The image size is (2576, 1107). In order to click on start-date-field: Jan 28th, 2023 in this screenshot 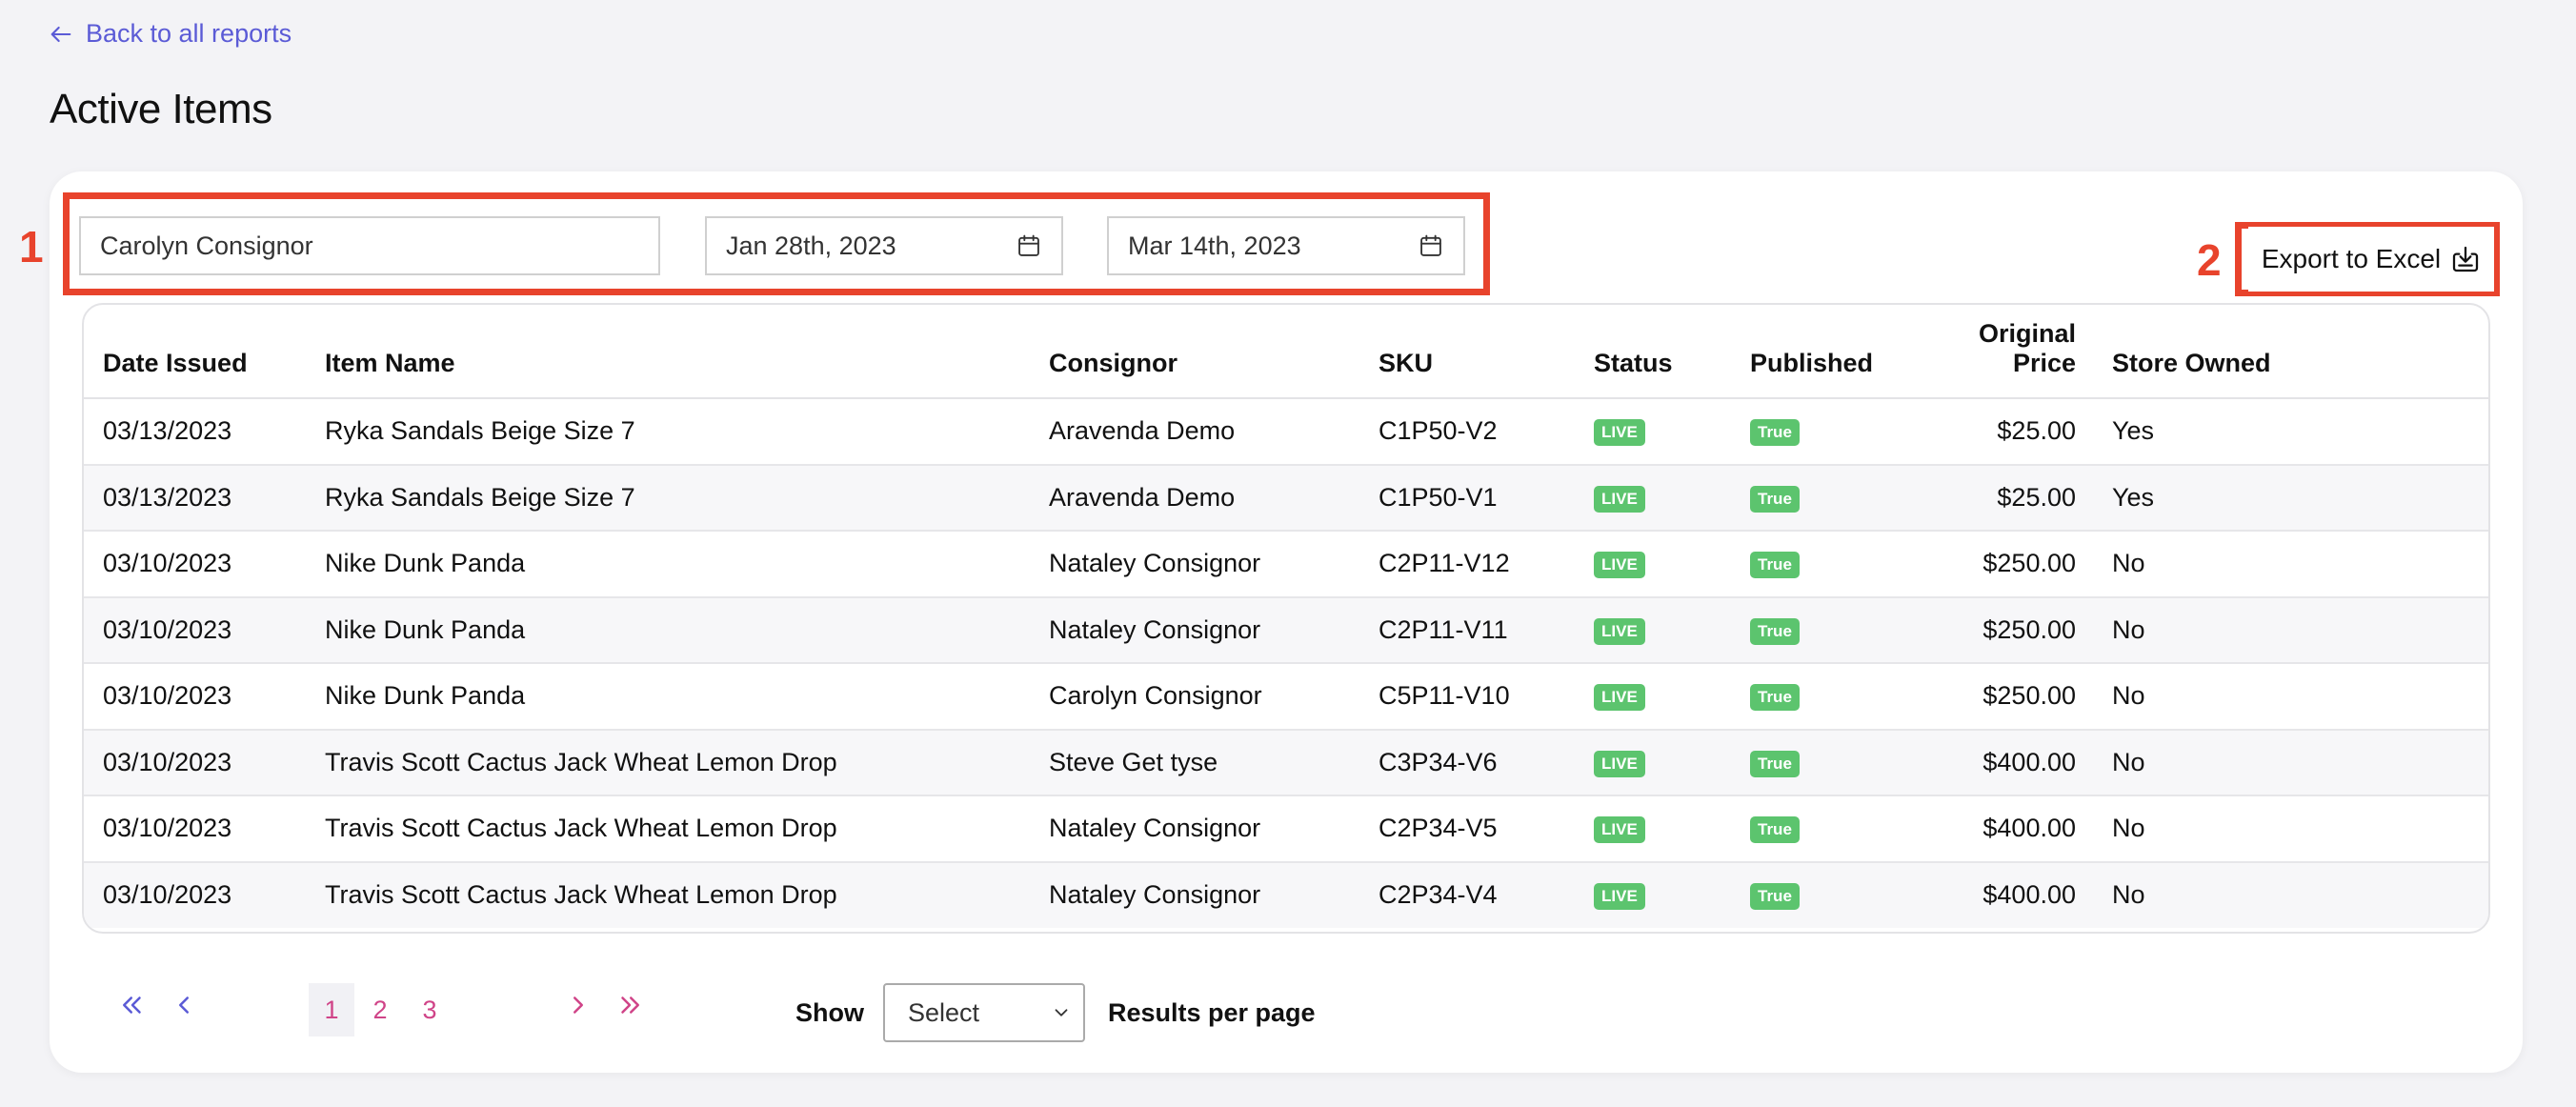, I will do `click(884, 246)`.